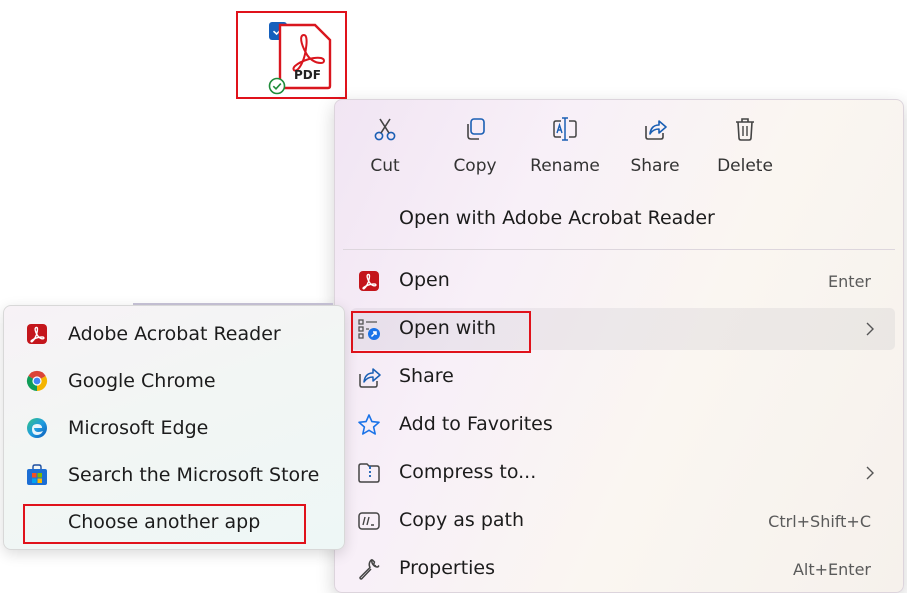 Image resolution: width=907 pixels, height=593 pixels. What do you see at coordinates (849, 281) in the screenshot?
I see `shortcut-label: Enter` at bounding box center [849, 281].